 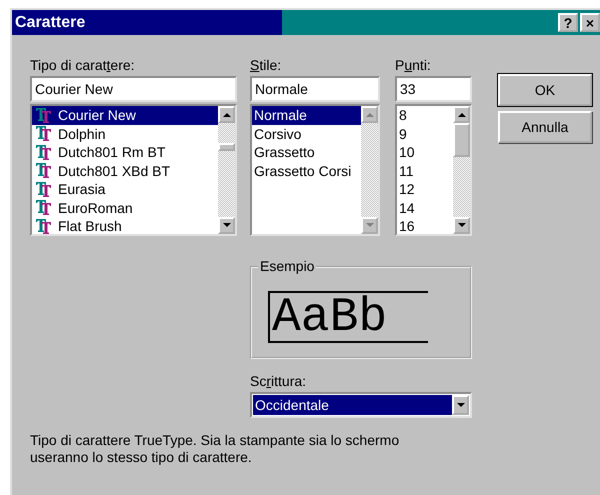 I want to click on style-label: Stile:, so click(x=266, y=66).